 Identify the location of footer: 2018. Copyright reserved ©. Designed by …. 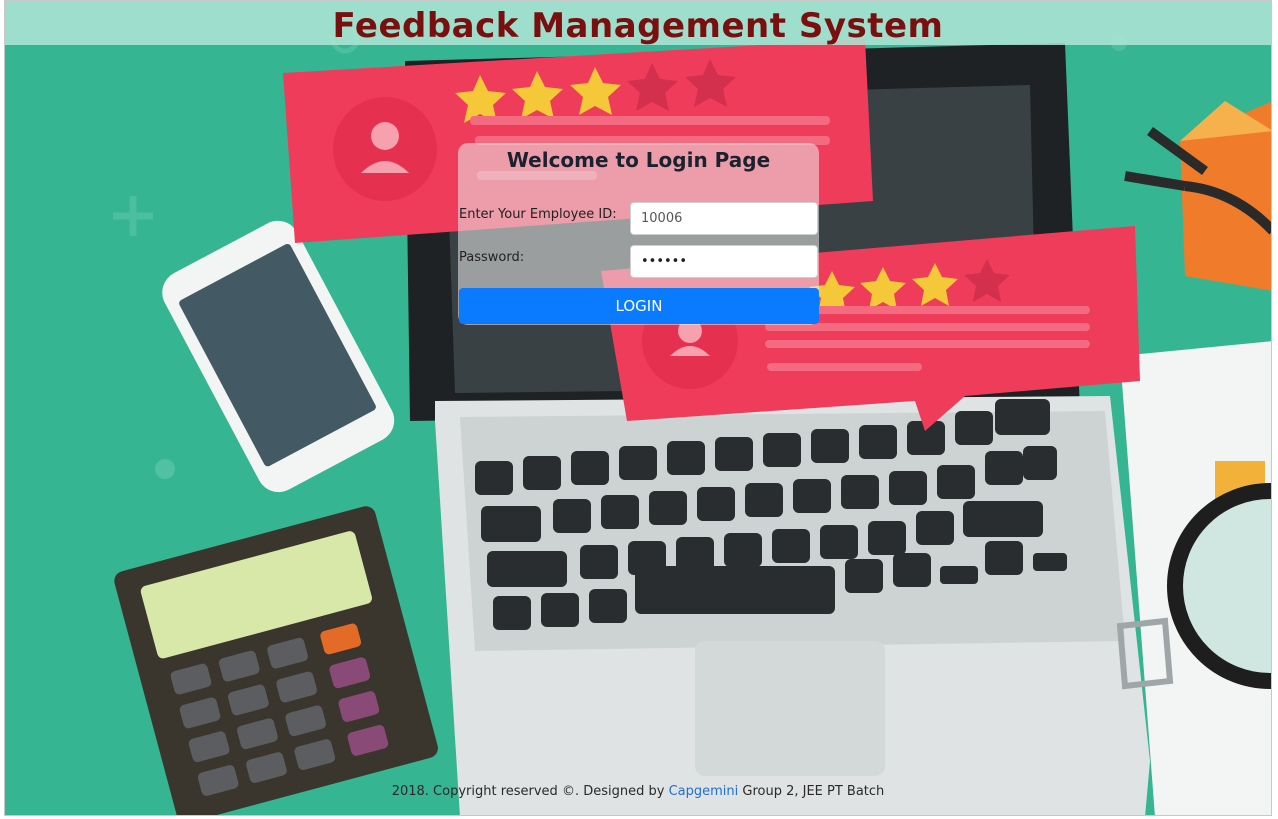
(638, 791).